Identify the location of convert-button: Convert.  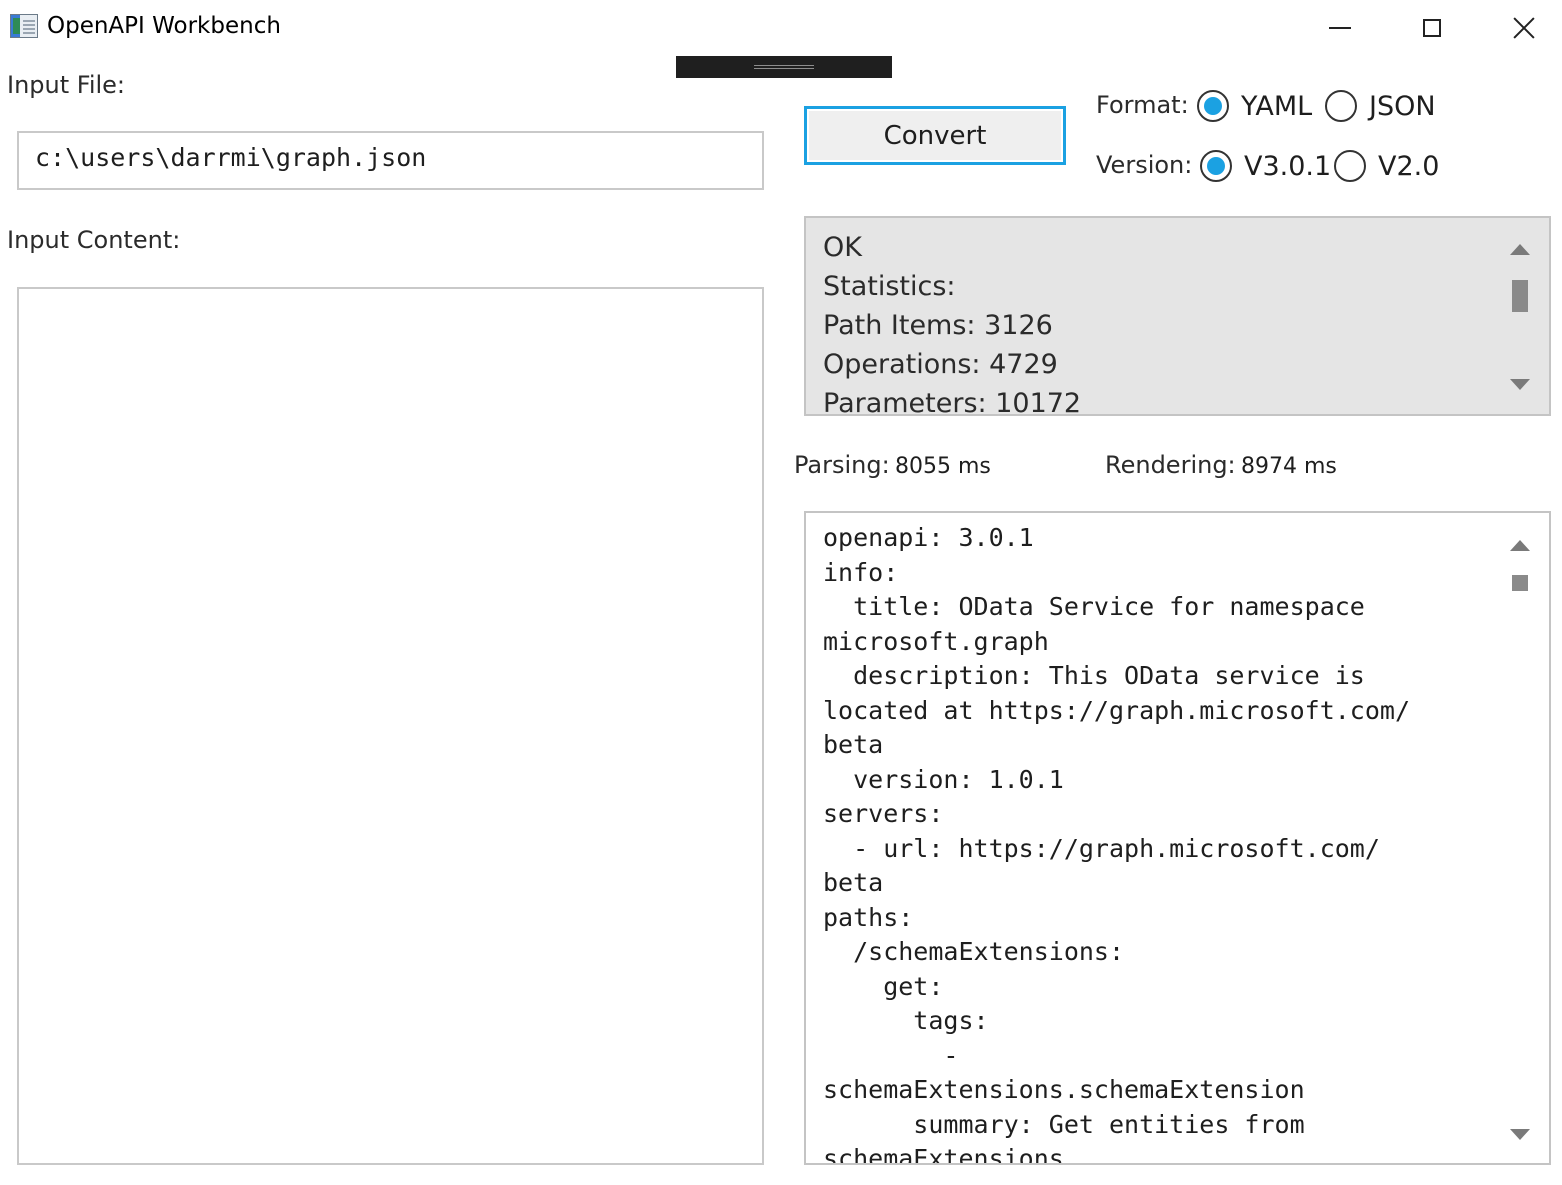
(935, 135).